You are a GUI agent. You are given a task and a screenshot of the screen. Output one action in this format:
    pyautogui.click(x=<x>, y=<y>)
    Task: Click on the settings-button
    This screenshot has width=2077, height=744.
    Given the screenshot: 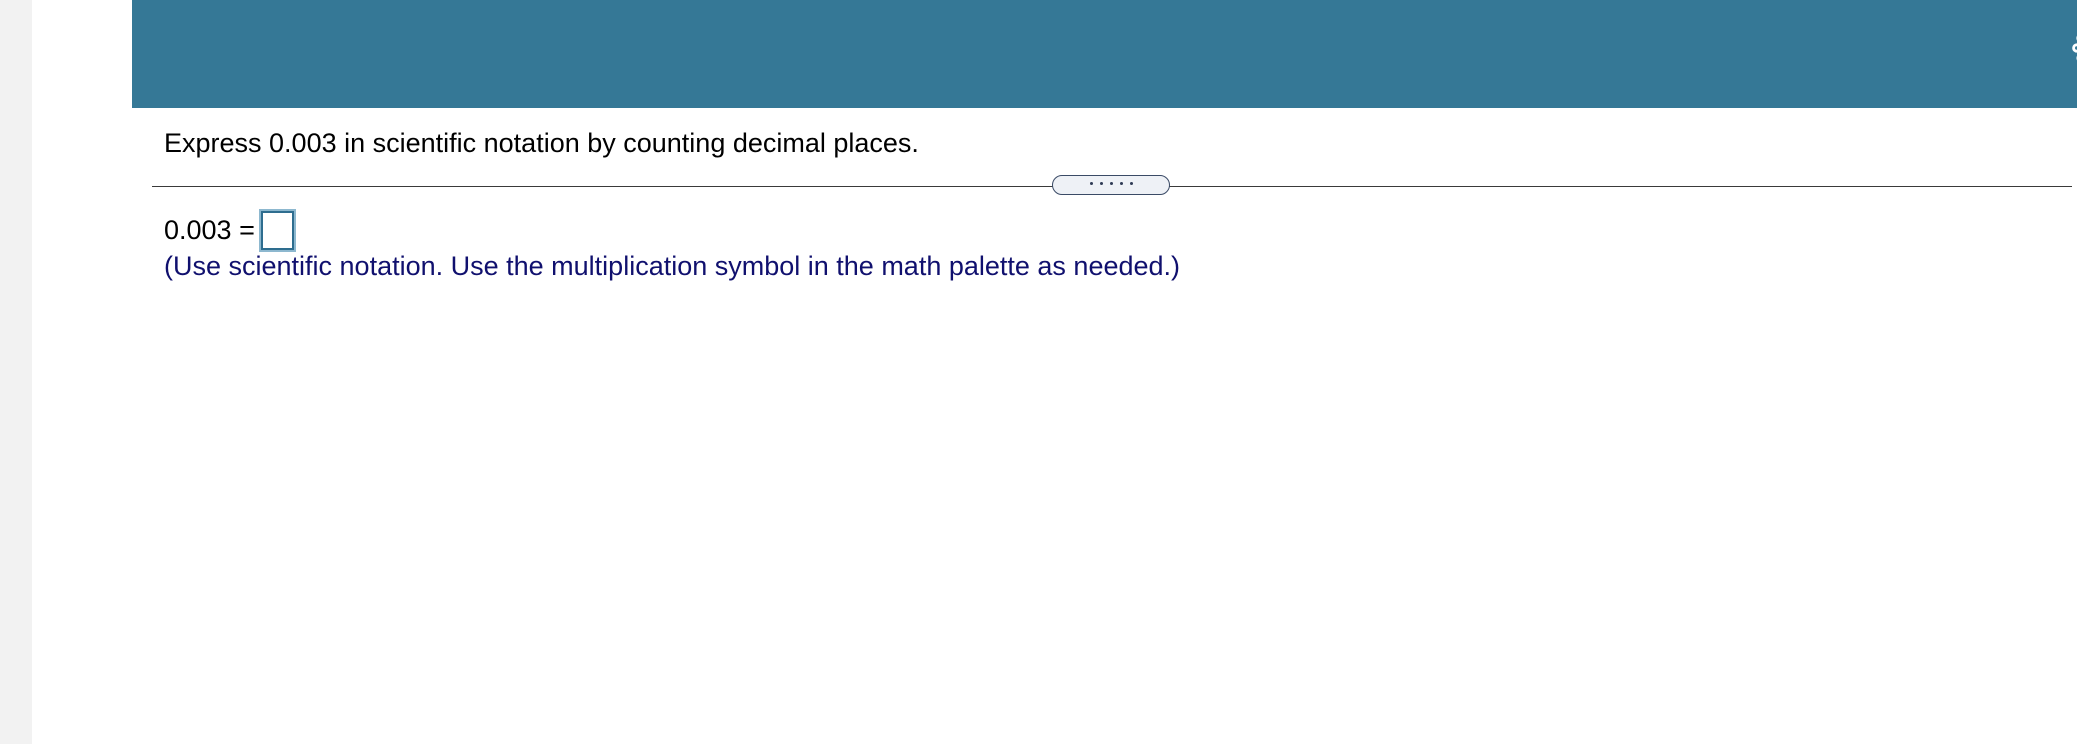 What is the action you would take?
    pyautogui.click(x=2073, y=48)
    